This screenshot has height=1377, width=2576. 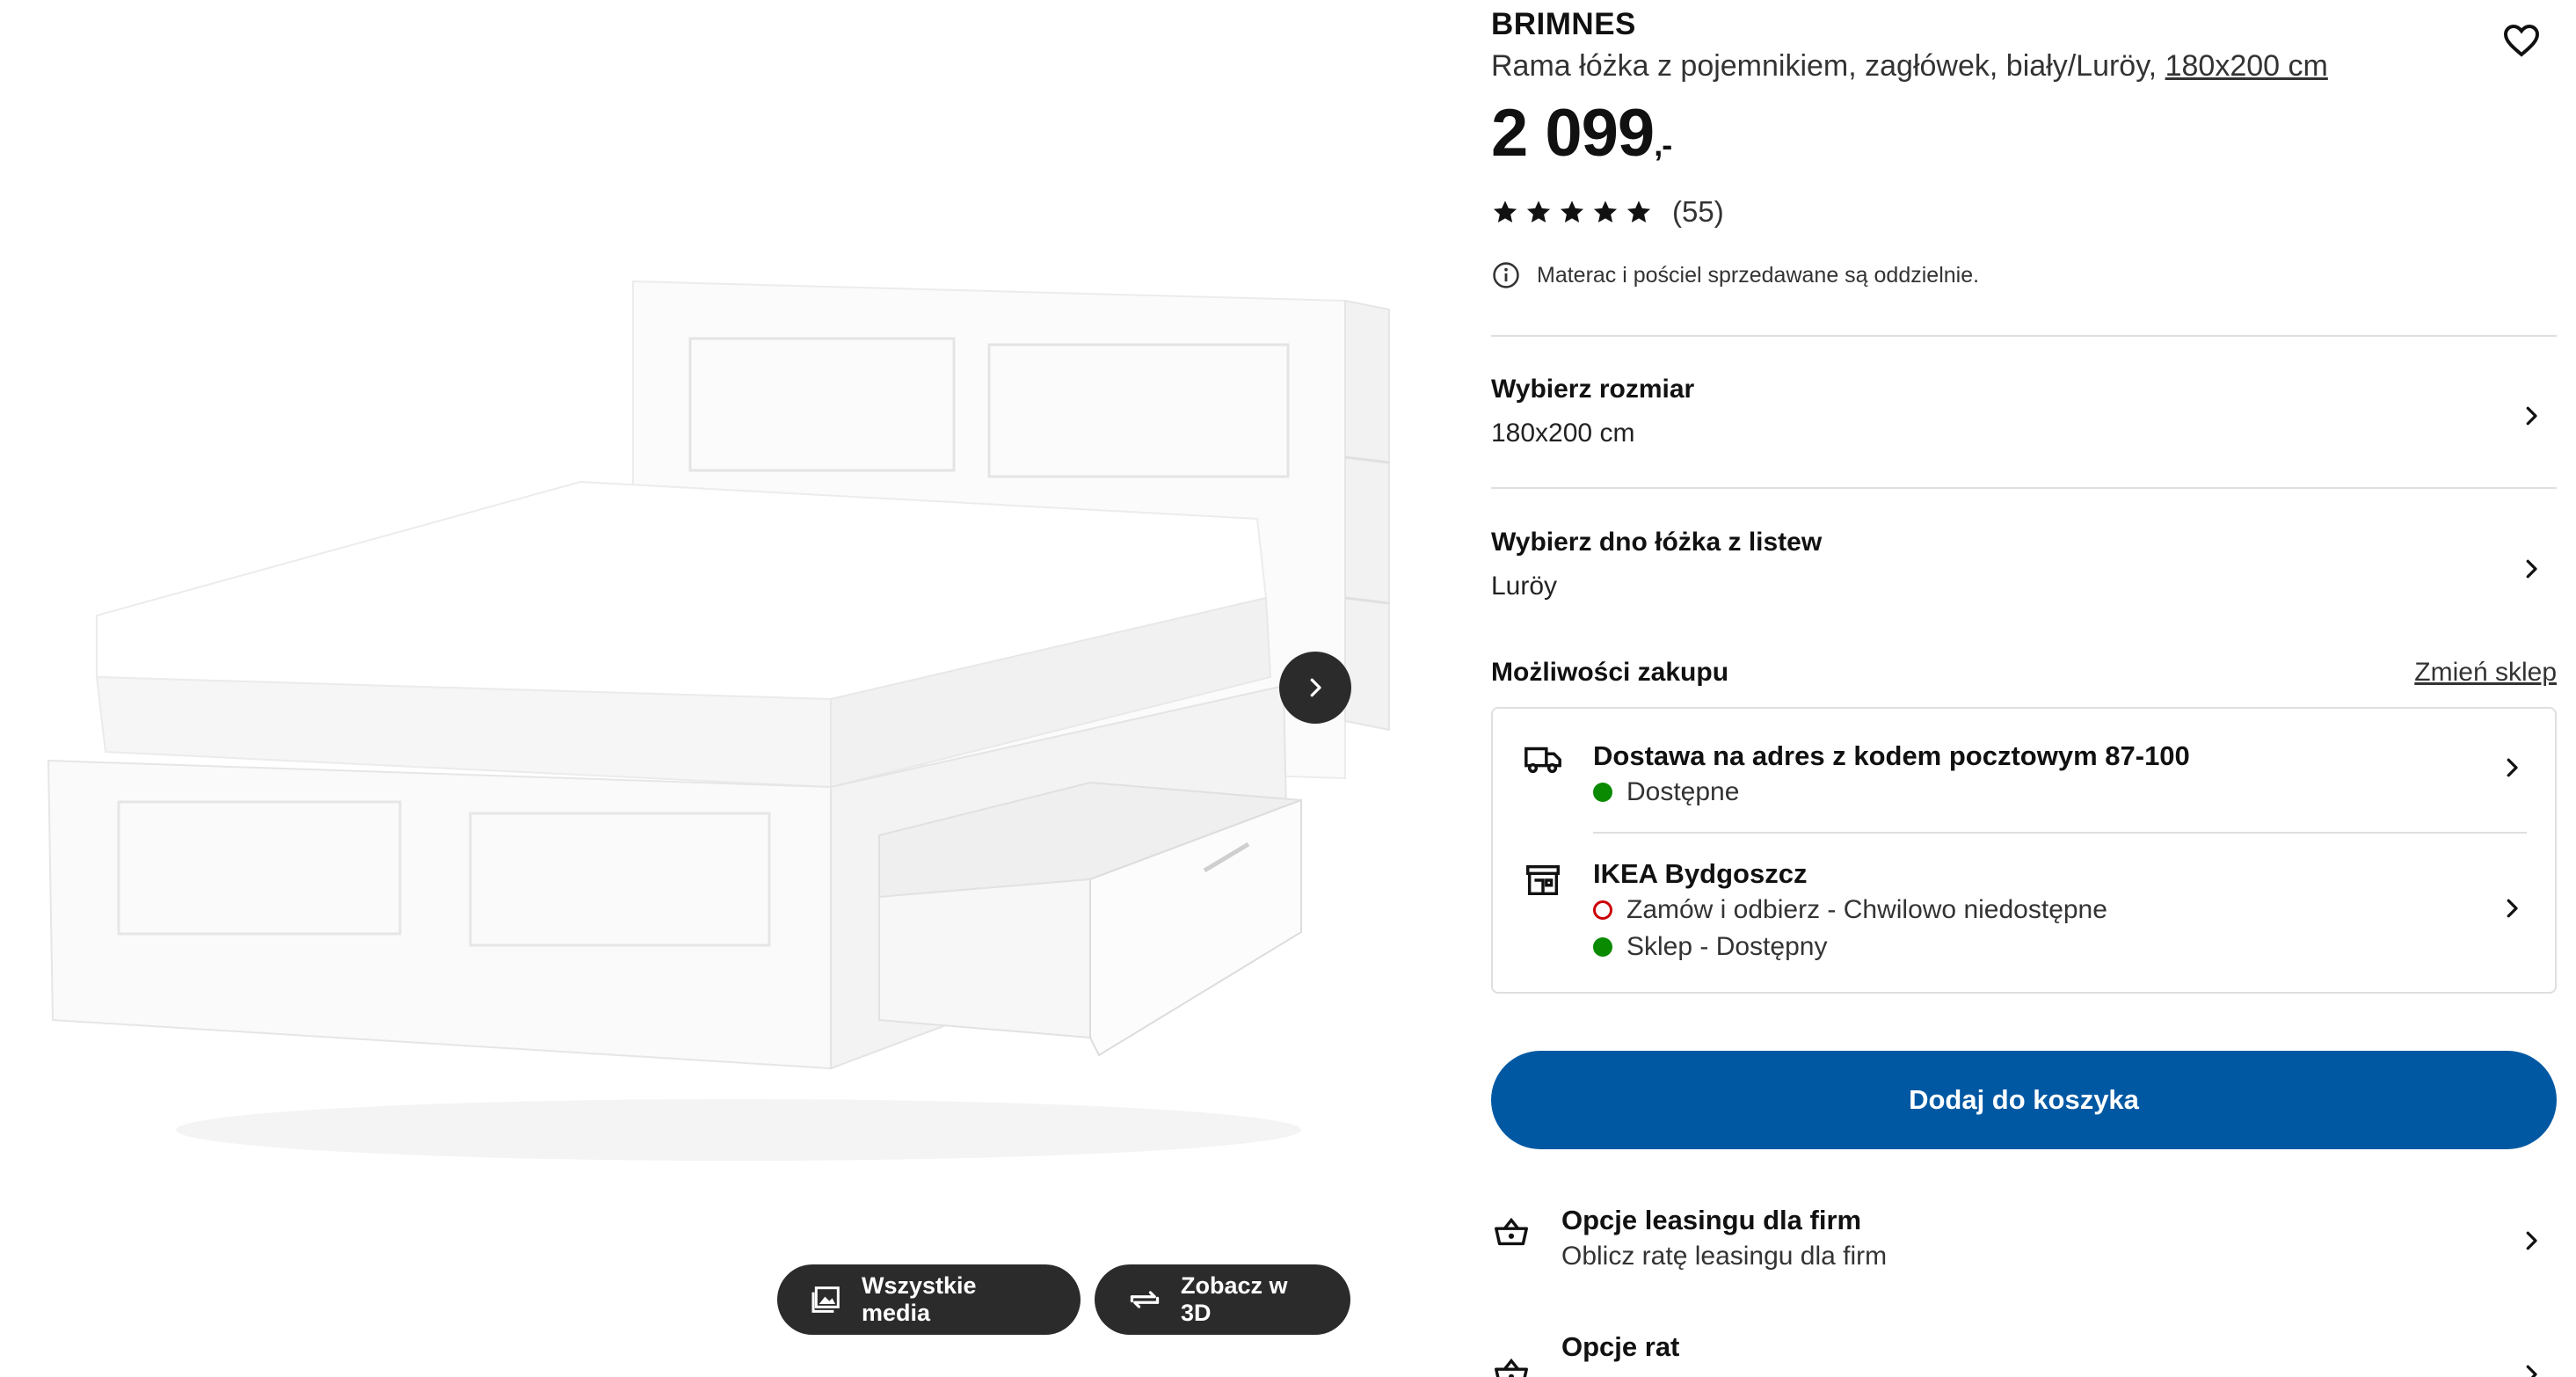 What do you see at coordinates (2485, 673) in the screenshot?
I see `change-store-link: Zmień sklep` at bounding box center [2485, 673].